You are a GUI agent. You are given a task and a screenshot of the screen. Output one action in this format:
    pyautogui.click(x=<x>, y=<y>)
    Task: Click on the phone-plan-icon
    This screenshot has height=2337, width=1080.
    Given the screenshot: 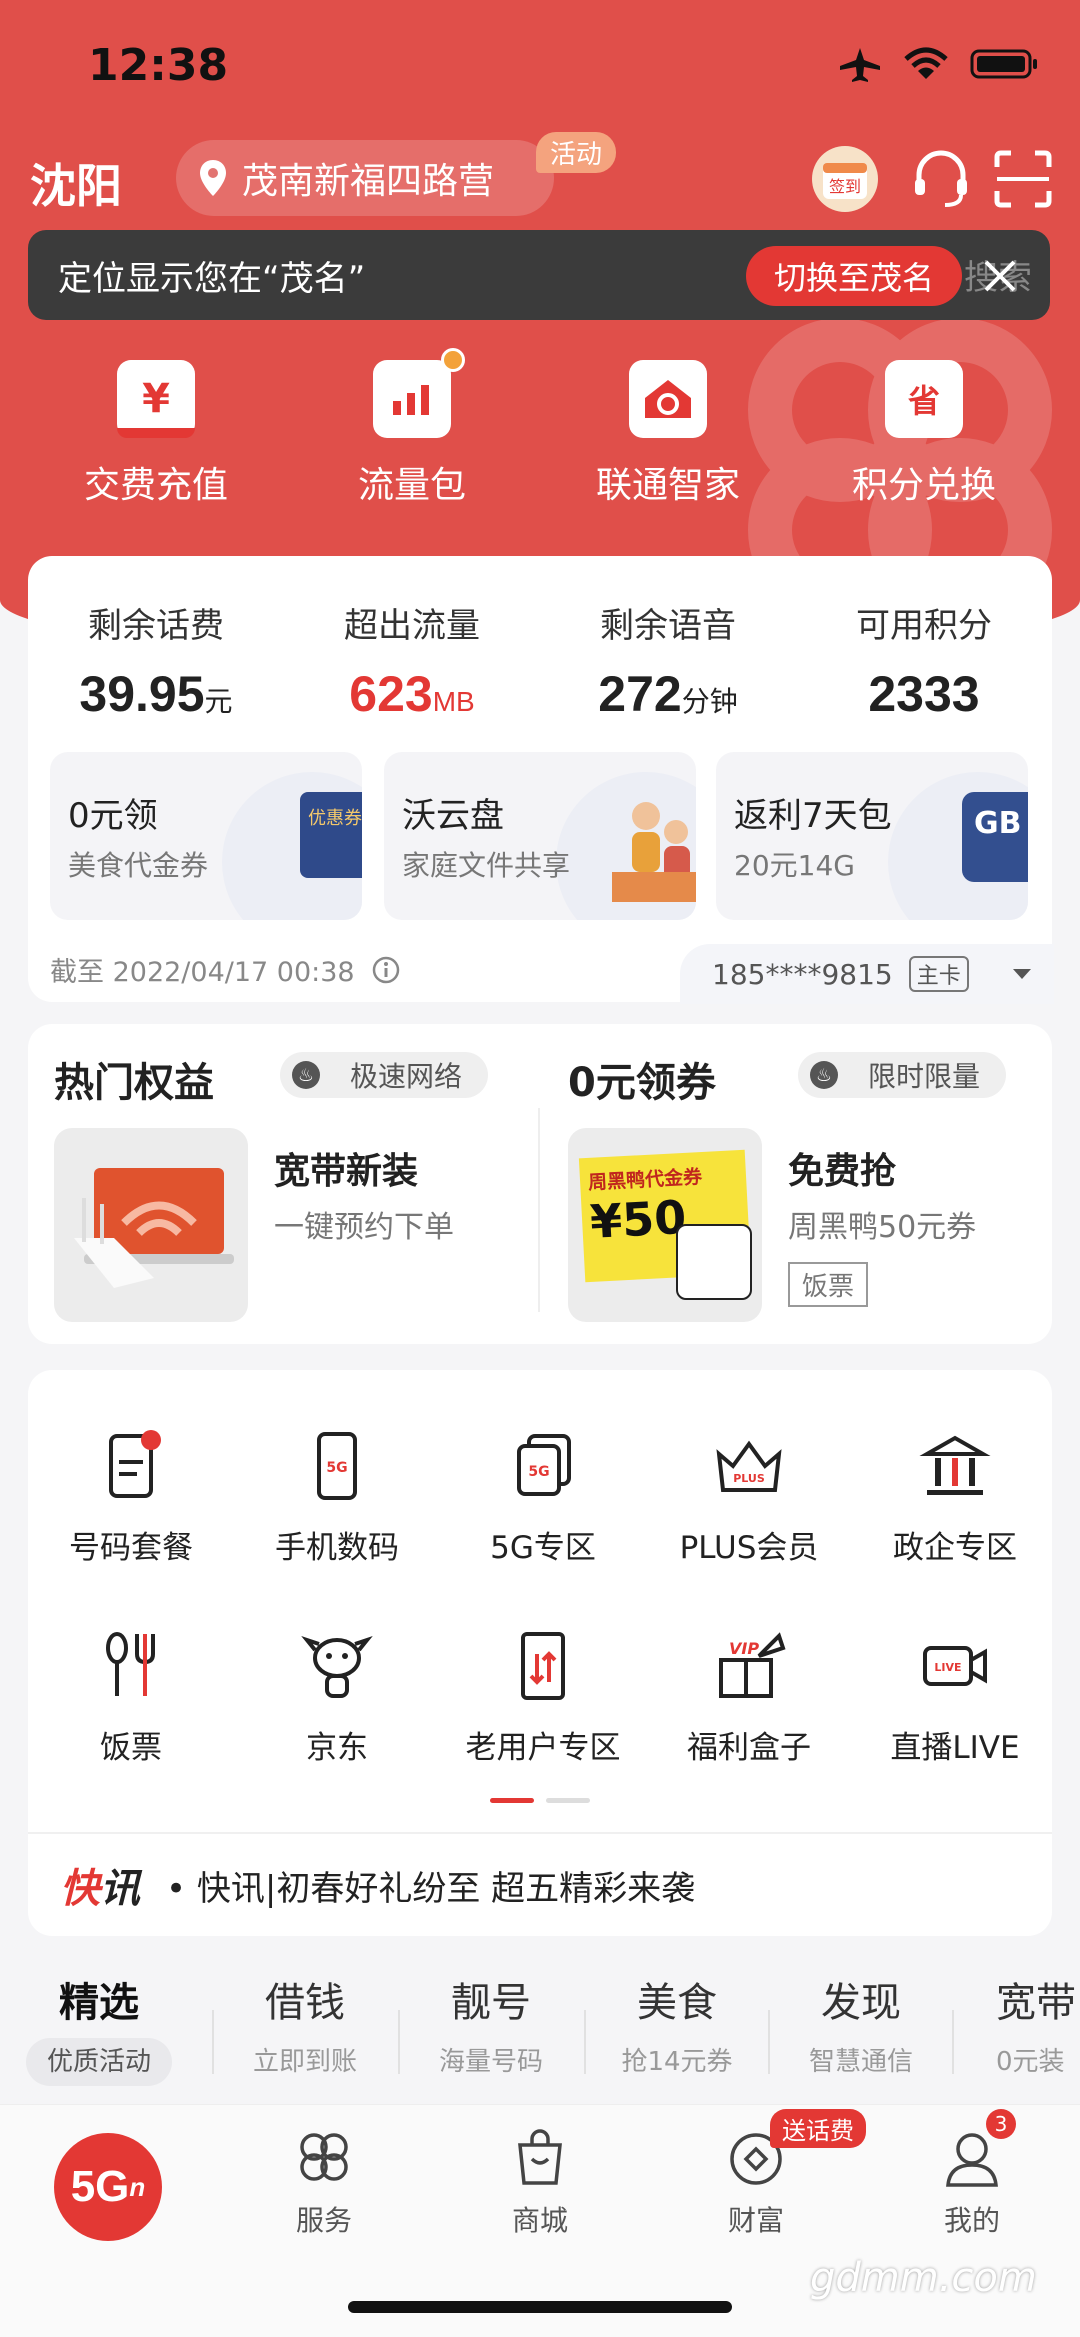 What is the action you would take?
    pyautogui.click(x=135, y=1464)
    